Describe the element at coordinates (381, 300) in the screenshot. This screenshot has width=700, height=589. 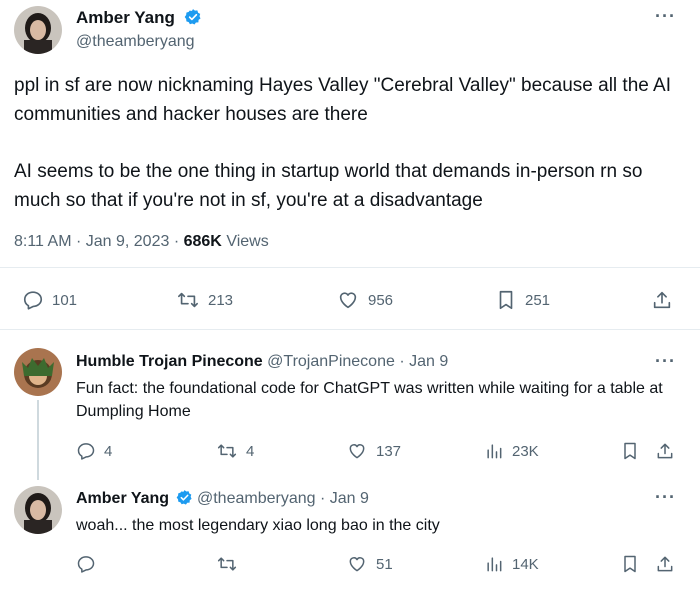
I see `like-count: 956` at that location.